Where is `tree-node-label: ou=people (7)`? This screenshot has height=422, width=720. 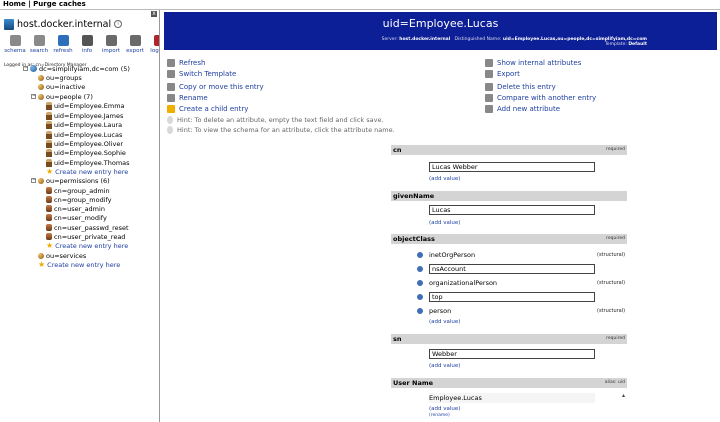
tree-node-label: ou=people (7) is located at coordinates (69, 97).